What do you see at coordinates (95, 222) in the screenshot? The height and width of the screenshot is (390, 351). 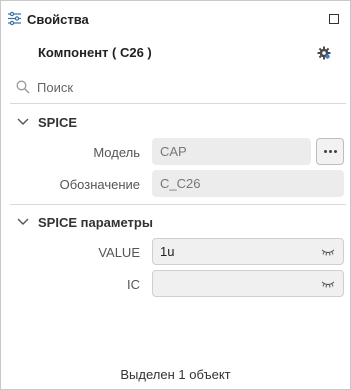 I see `section-title: SPICE параметры` at bounding box center [95, 222].